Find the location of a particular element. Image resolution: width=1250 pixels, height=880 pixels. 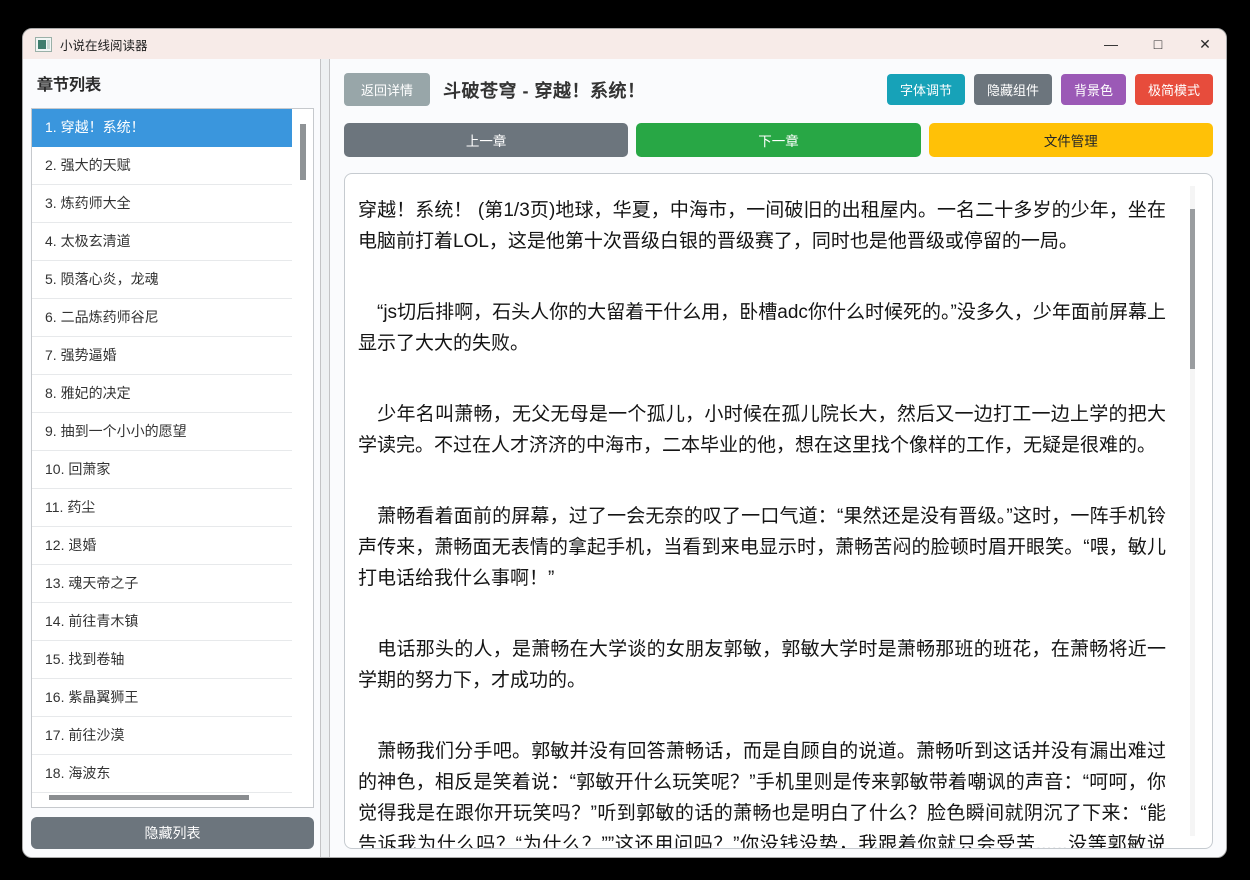

chapter-item-15: 15. 找到卷轴 is located at coordinates (162, 660).